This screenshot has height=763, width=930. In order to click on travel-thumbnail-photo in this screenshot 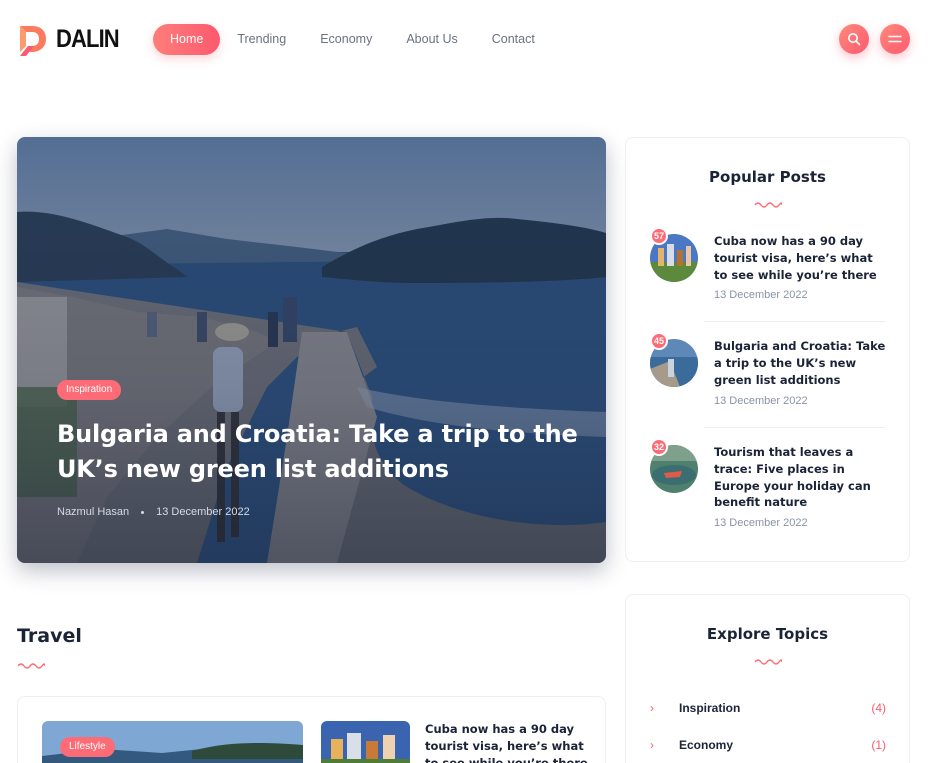, I will do `click(365, 742)`.